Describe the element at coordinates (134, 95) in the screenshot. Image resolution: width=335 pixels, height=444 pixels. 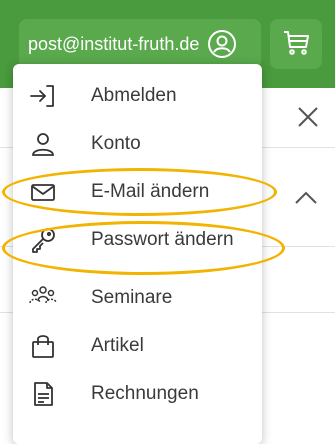
I see `menu-item-label: Abmelden` at that location.